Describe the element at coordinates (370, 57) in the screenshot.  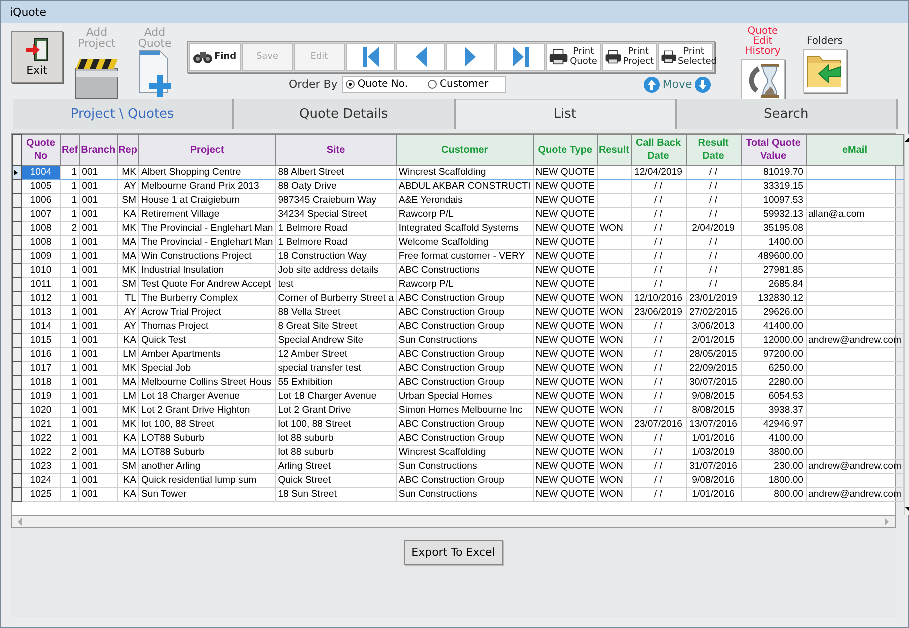
I see `first-record-button` at that location.